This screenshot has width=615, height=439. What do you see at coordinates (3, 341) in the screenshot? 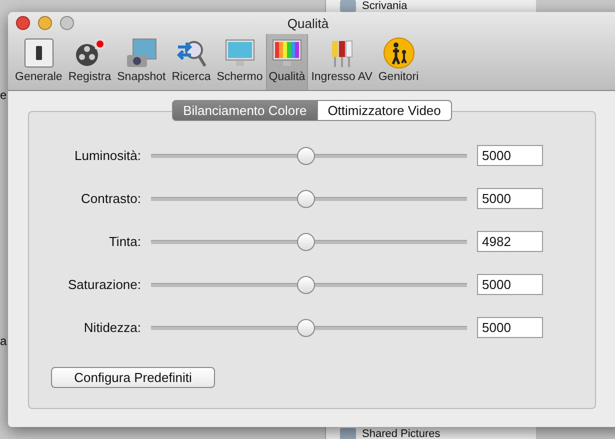
I see `background-text: a` at bounding box center [3, 341].